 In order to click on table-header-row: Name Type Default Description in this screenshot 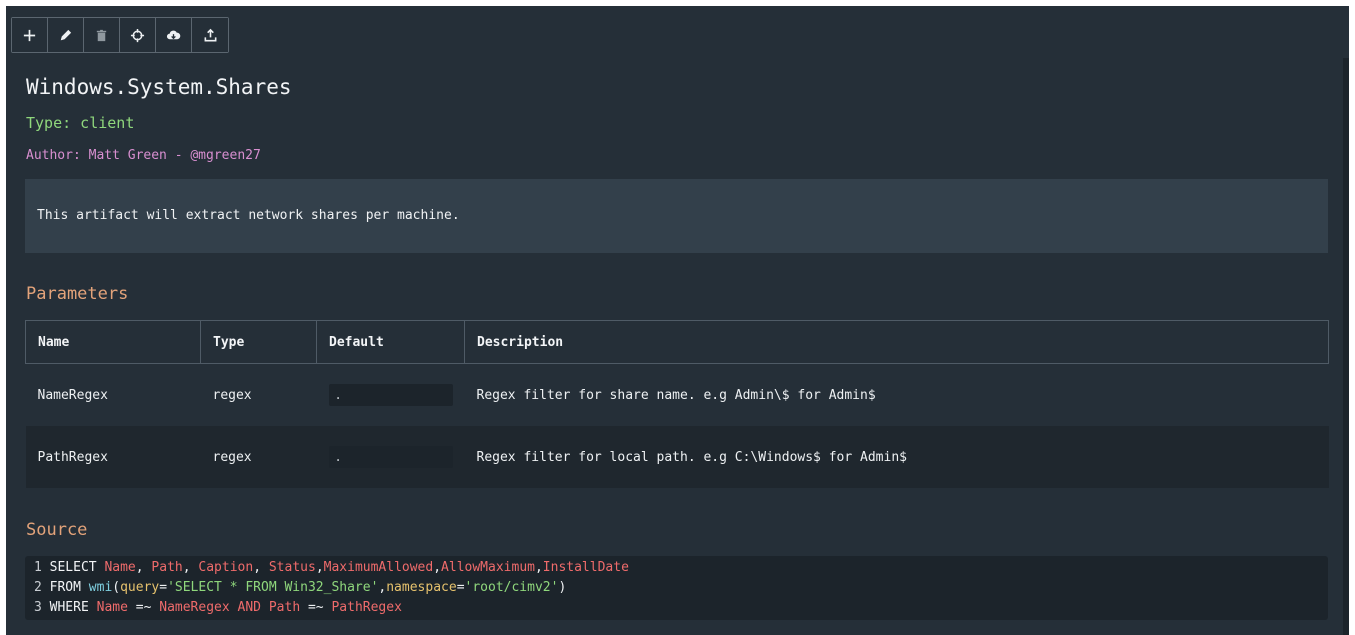, I will do `click(677, 342)`.